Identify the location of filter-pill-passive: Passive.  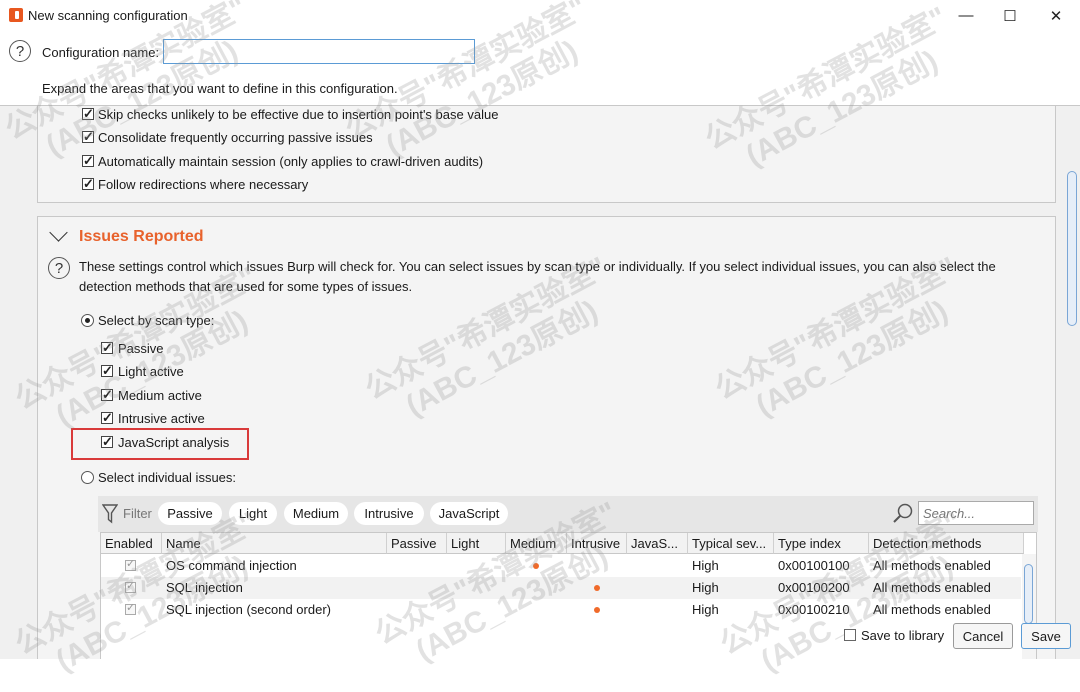
(190, 513).